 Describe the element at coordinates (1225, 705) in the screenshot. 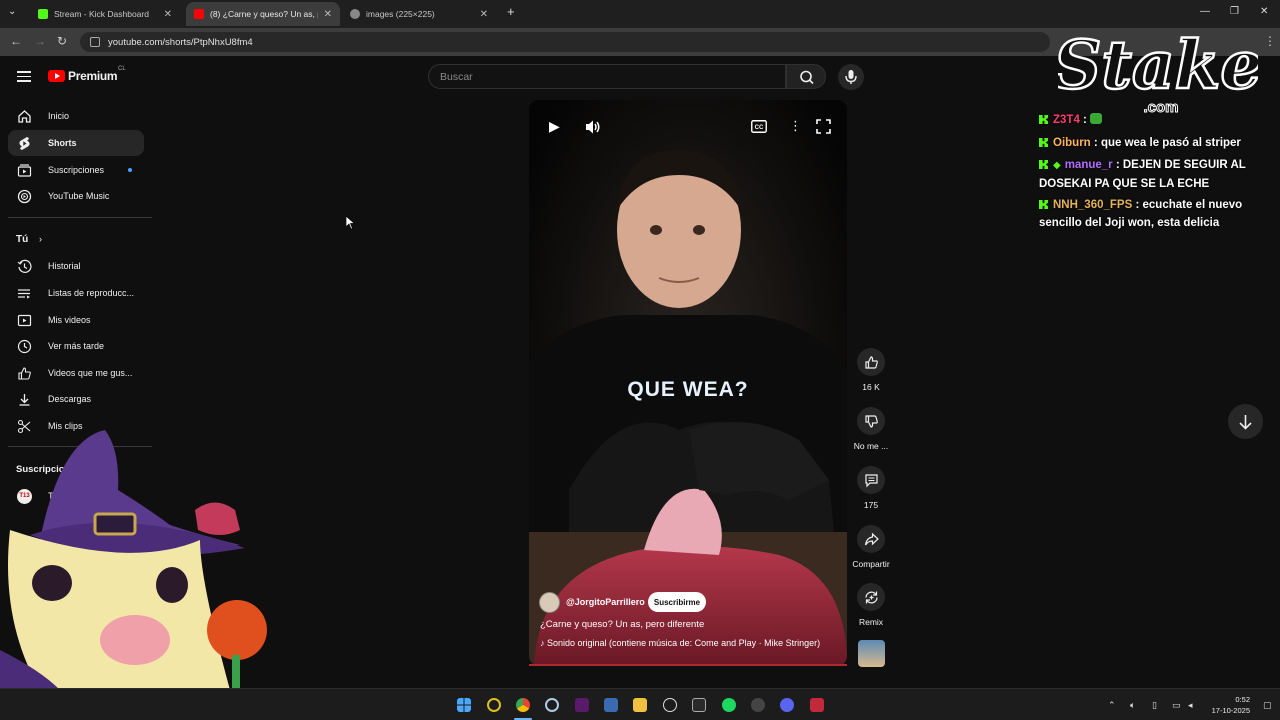

I see `system-clock: 0:52 17-10-2025` at that location.